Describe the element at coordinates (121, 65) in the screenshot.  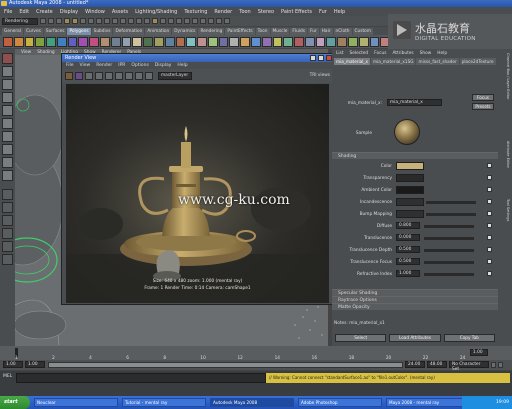
I see `render-view-menu-ipr: IPR` at that location.